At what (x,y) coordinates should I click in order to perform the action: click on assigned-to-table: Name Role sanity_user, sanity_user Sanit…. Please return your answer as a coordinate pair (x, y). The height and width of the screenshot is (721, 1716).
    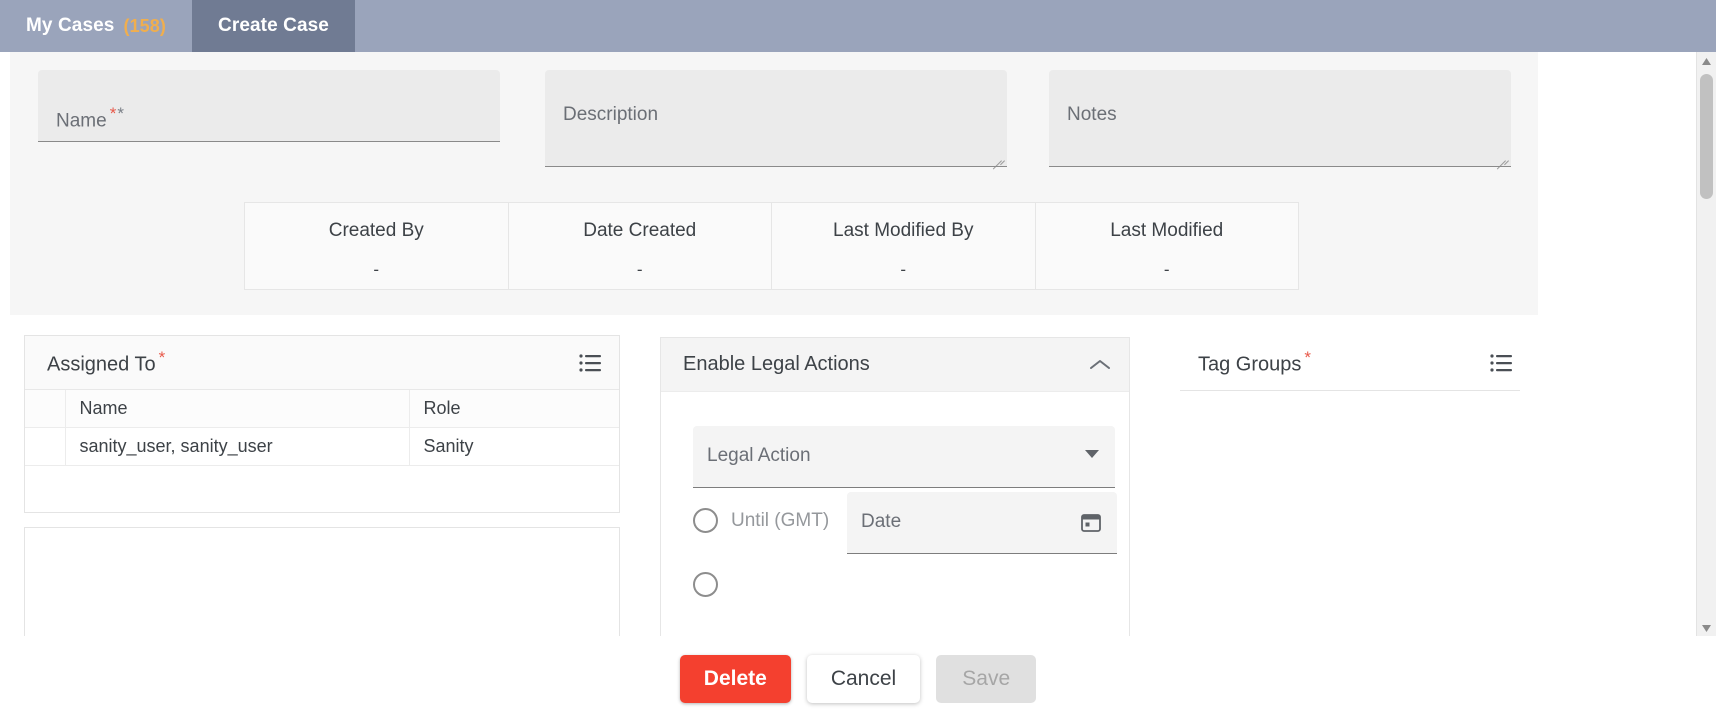
    Looking at the image, I should click on (322, 428).